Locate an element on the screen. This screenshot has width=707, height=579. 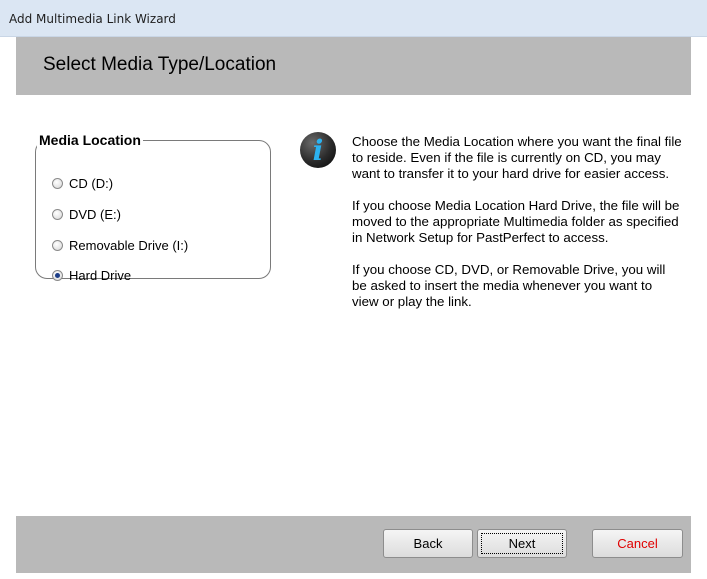
radio-dvd: DVD (E:) is located at coordinates (86, 214).